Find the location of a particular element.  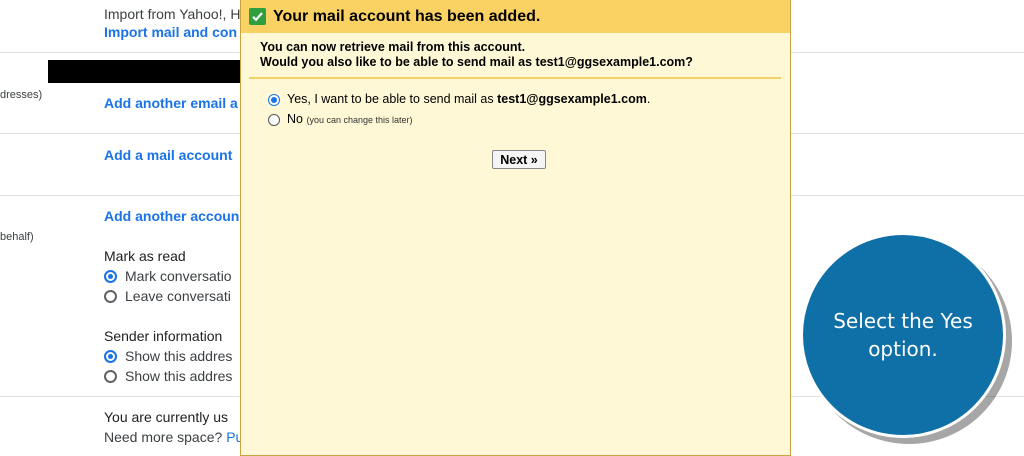

storage-more-space: Need more space? Pu is located at coordinates (173, 437).